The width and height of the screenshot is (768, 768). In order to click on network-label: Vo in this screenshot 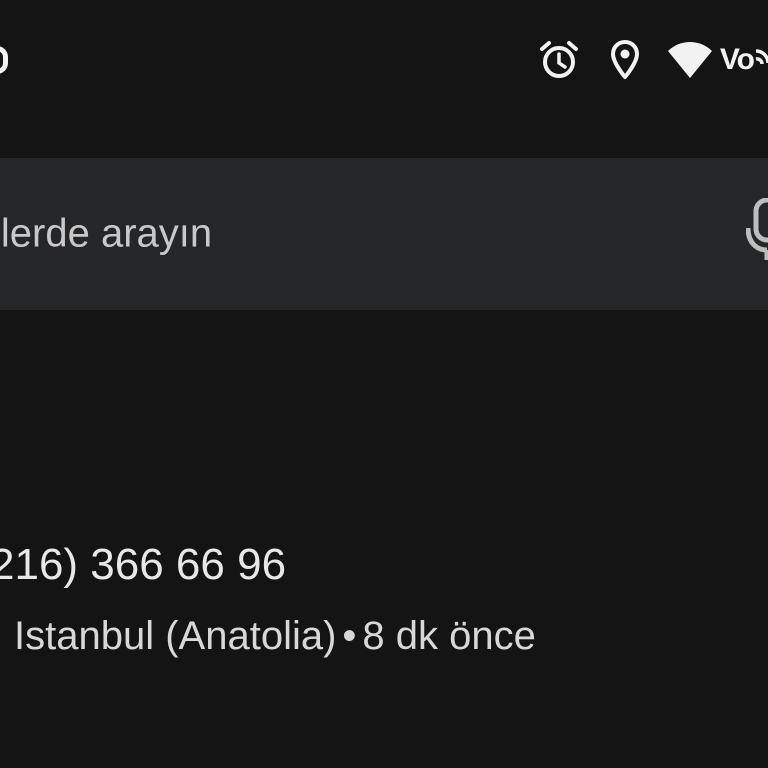, I will do `click(744, 60)`.